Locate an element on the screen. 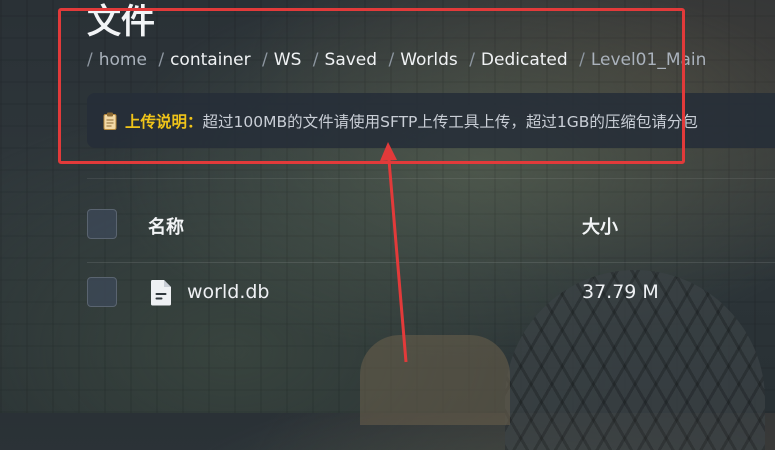 The height and width of the screenshot is (450, 775). file-name: world.db is located at coordinates (228, 292).